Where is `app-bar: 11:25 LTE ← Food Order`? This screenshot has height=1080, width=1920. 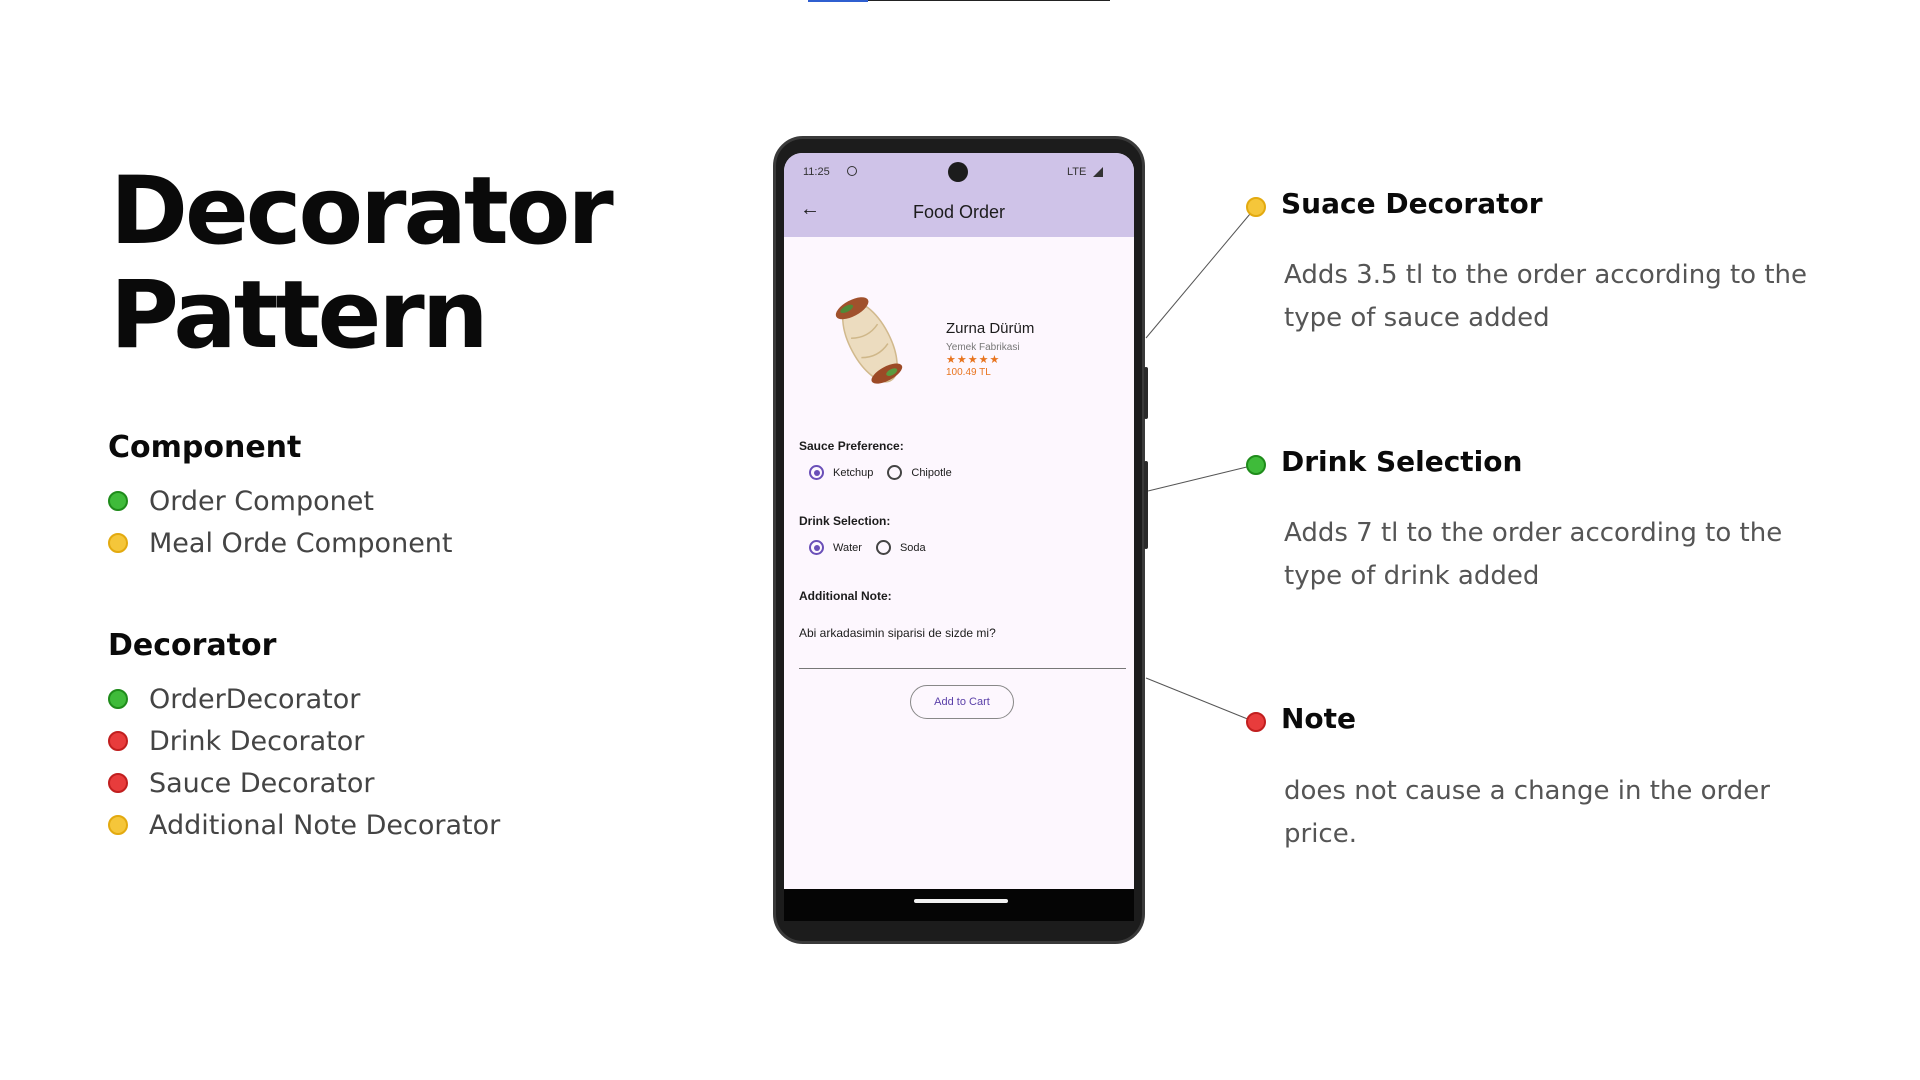
app-bar: 11:25 LTE ← Food Order is located at coordinates (959, 195).